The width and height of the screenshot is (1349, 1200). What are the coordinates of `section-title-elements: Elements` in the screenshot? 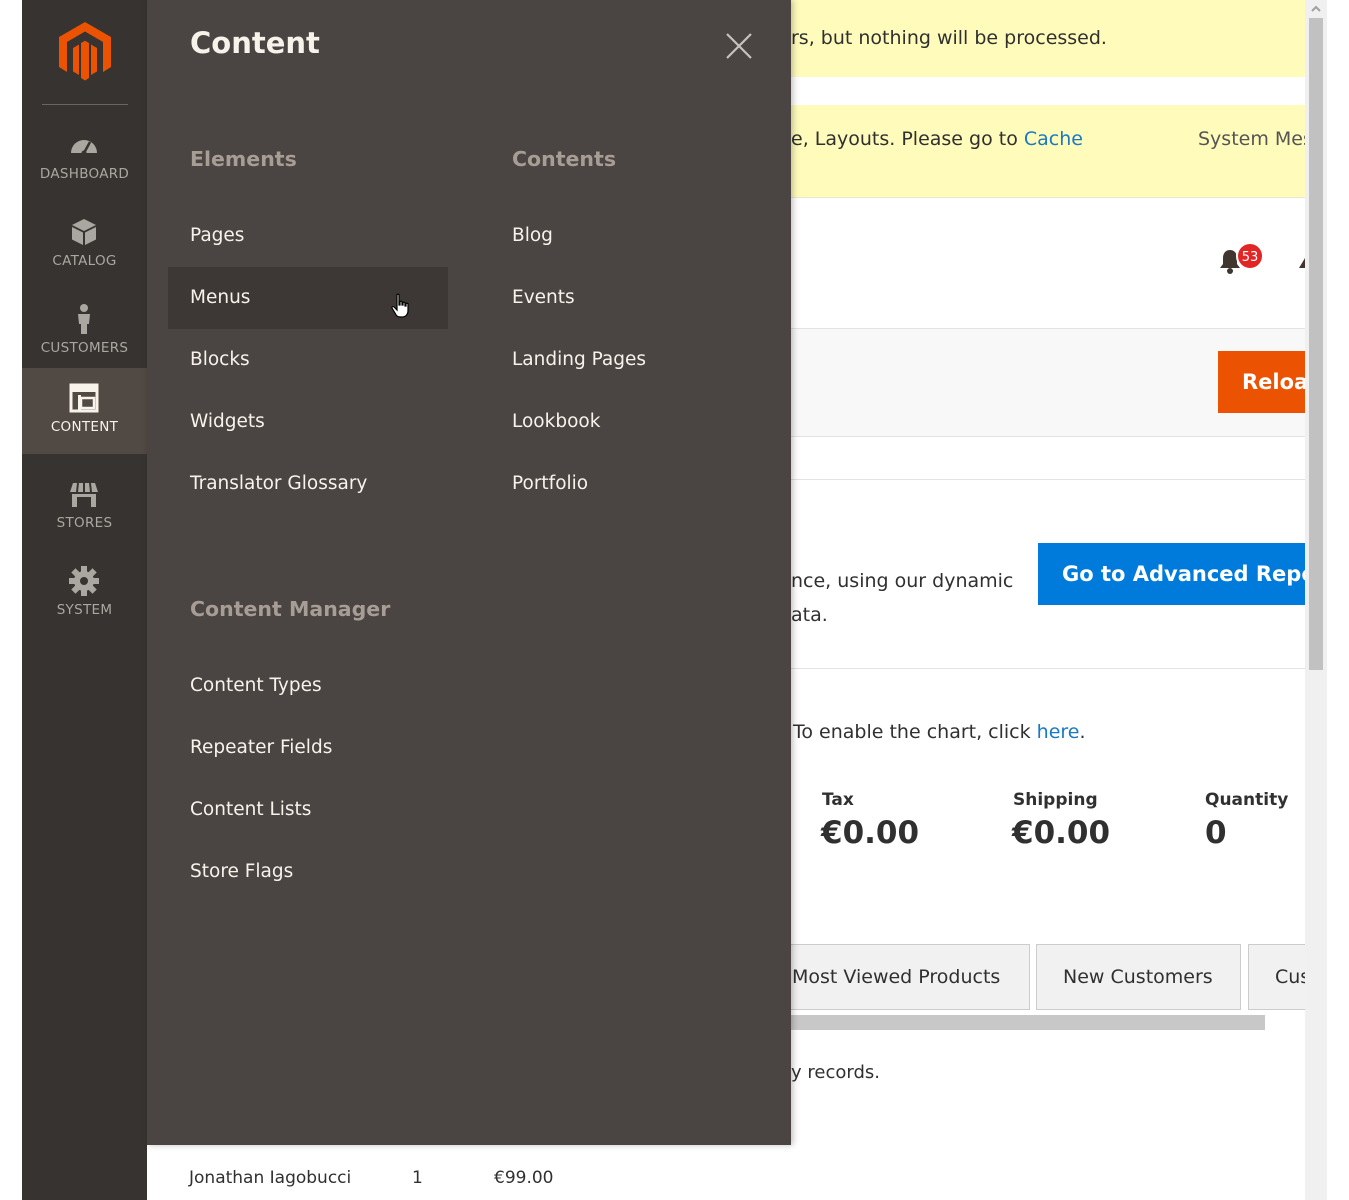 It's located at (243, 159).